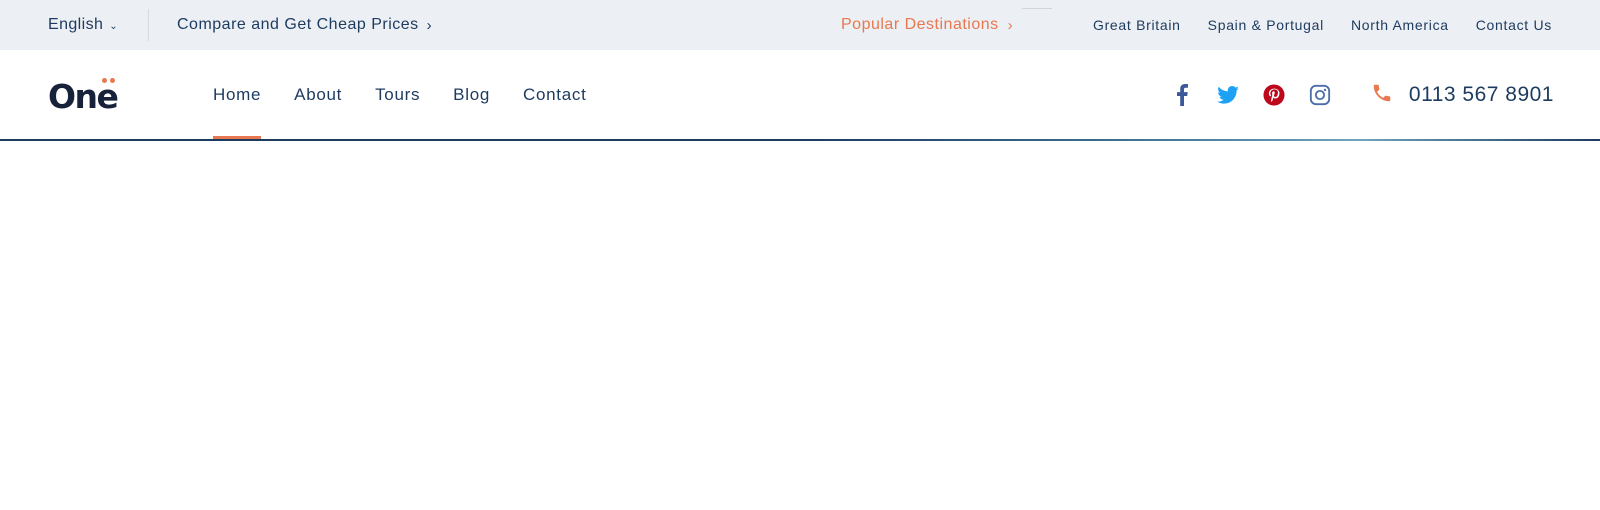 Image resolution: width=1600 pixels, height=510 pixels. What do you see at coordinates (237, 95) in the screenshot?
I see `nav-home: Home` at bounding box center [237, 95].